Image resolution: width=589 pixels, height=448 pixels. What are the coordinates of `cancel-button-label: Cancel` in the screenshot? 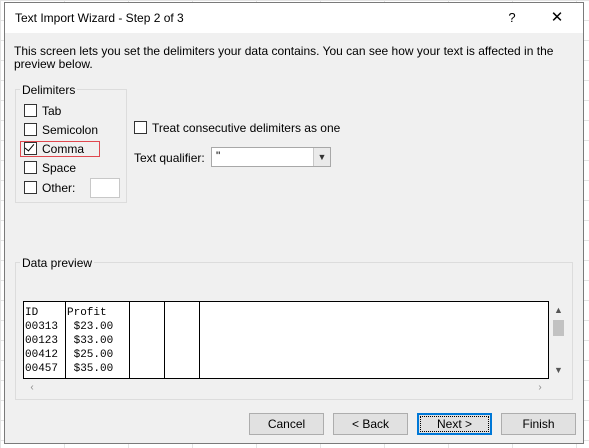 It's located at (286, 424).